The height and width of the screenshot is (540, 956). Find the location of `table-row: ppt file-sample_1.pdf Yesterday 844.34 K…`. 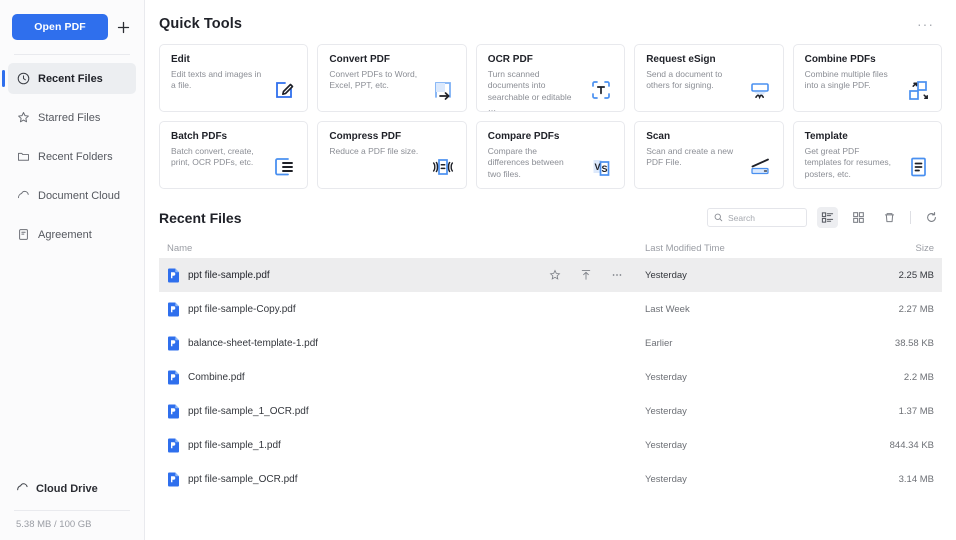

table-row: ppt file-sample_1.pdf Yesterday 844.34 K… is located at coordinates (550, 445).